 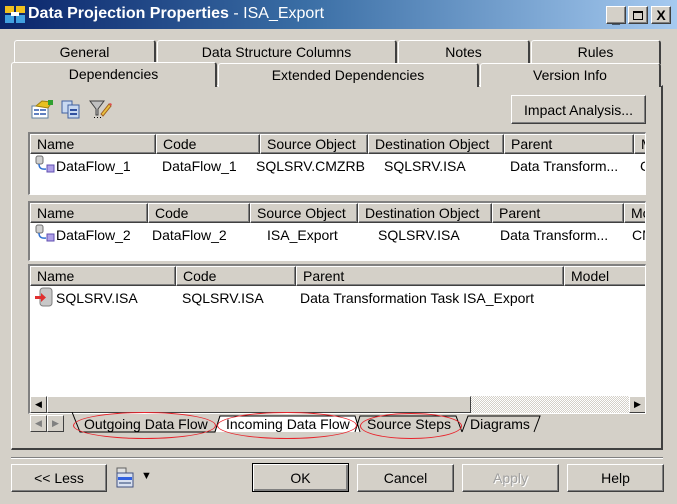 What do you see at coordinates (97, 298) in the screenshot?
I see `cell-name: SQLSRV.ISA` at bounding box center [97, 298].